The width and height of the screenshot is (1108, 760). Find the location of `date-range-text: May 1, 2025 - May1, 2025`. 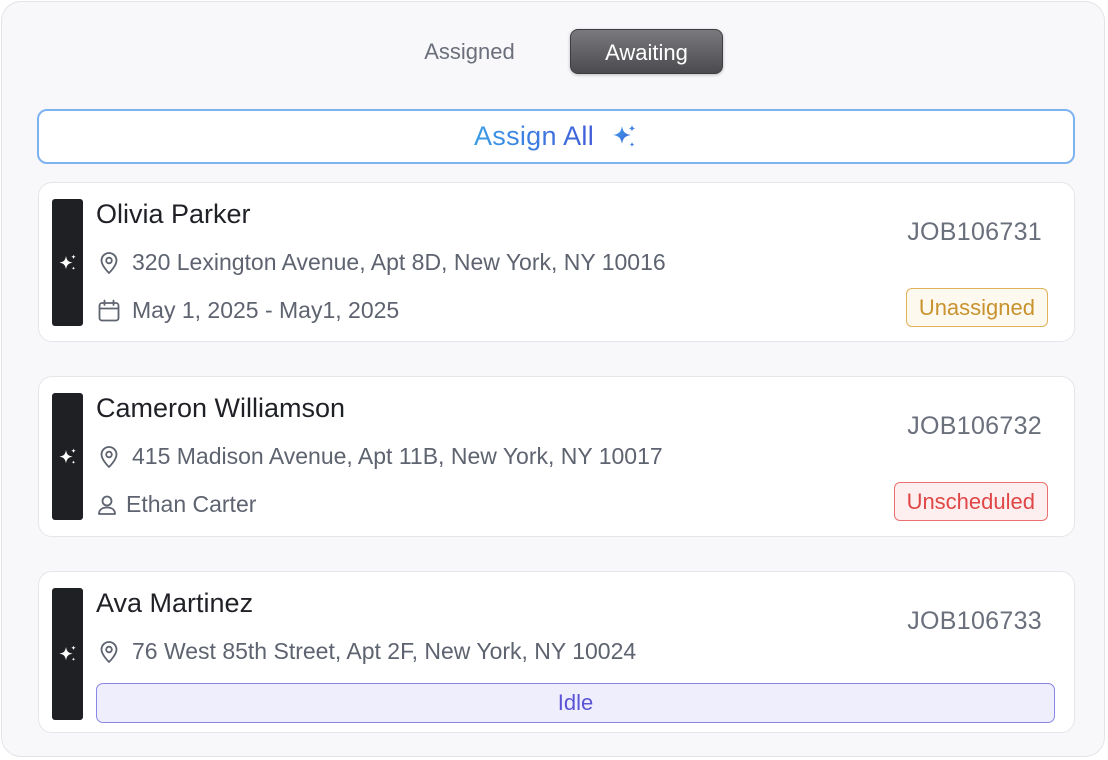

date-range-text: May 1, 2025 - May1, 2025 is located at coordinates (266, 310).